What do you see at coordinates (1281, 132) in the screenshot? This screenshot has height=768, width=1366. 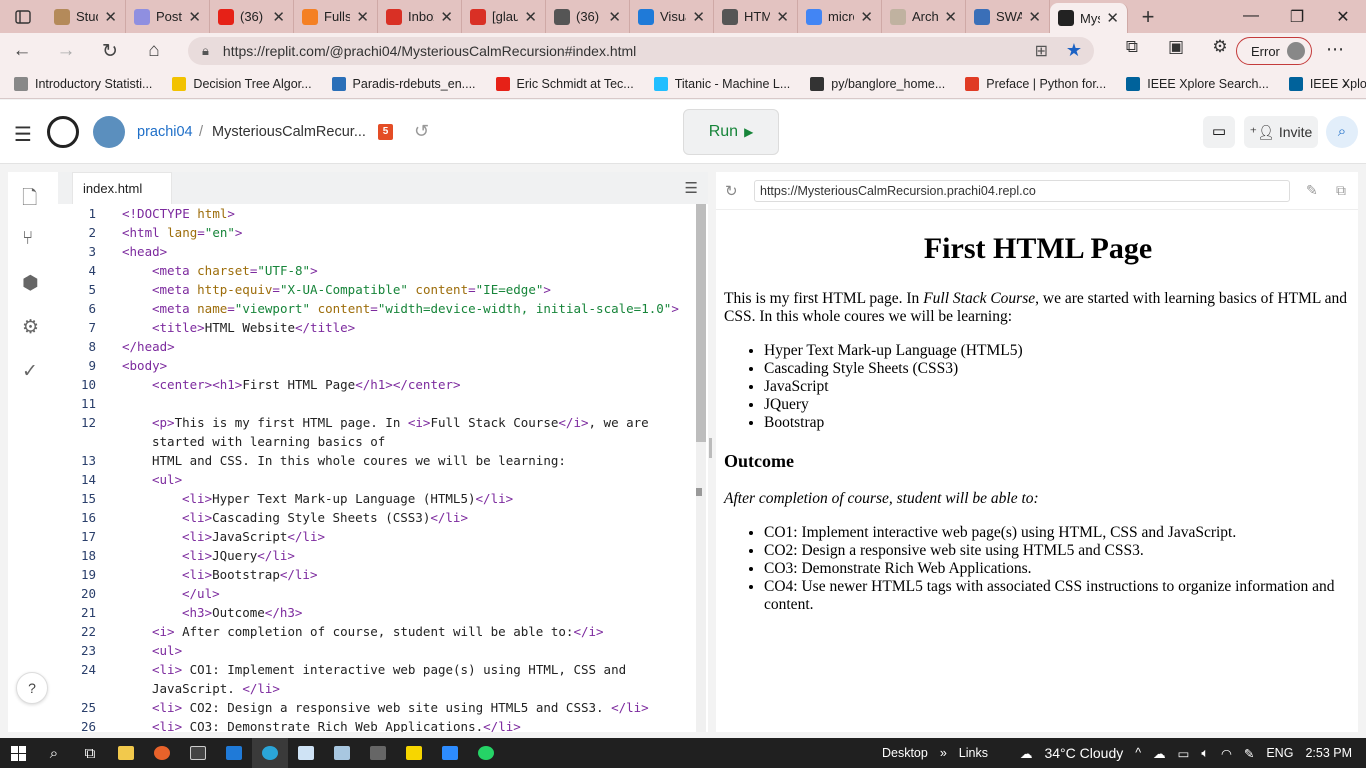 I see `invite-button: ⁺👤︎ Invite` at bounding box center [1281, 132].